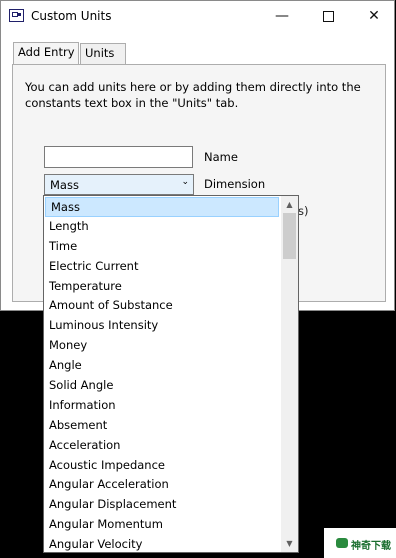  Describe the element at coordinates (162, 306) in the screenshot. I see `dropdown-option: Amount of Substance` at that location.